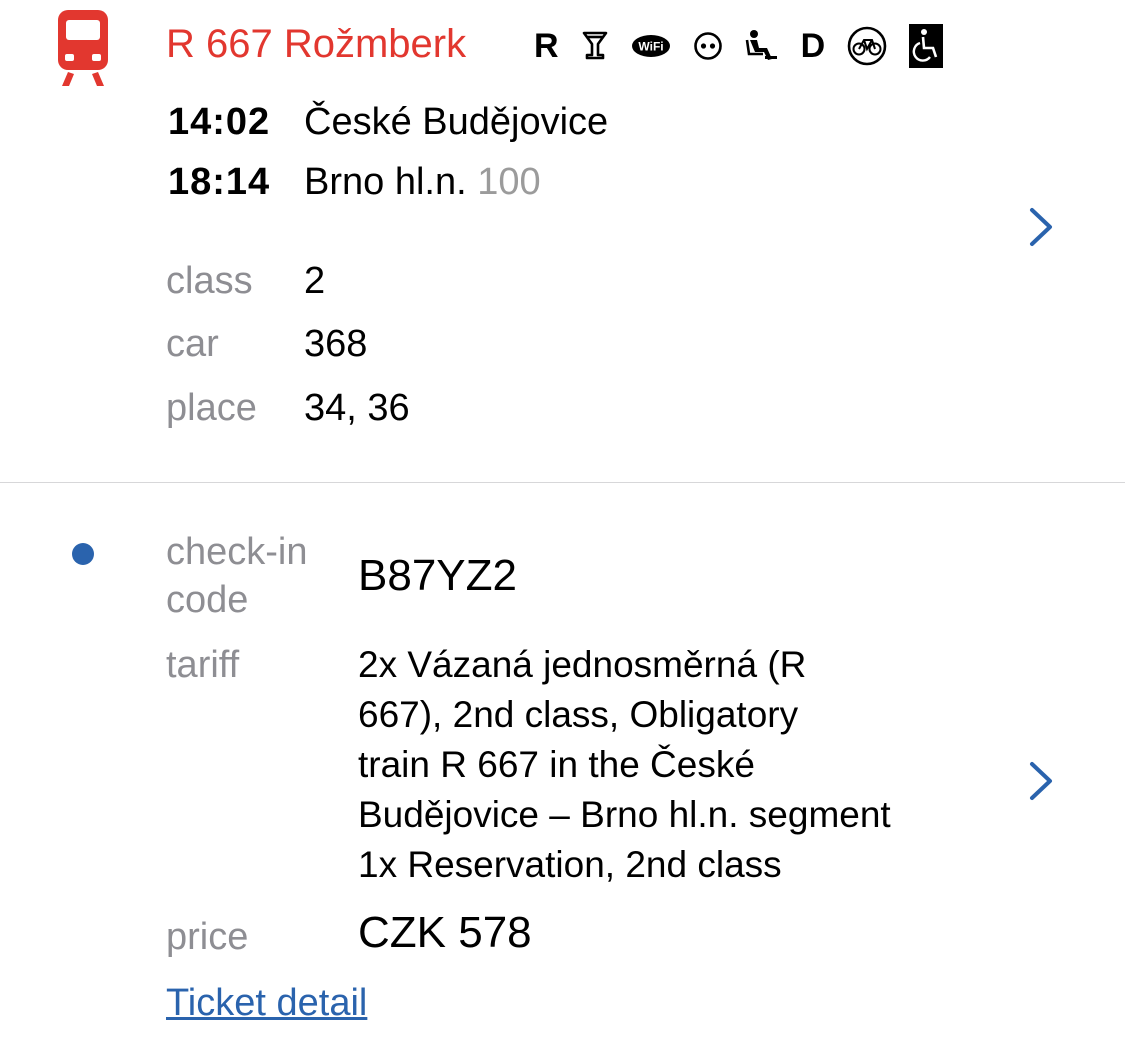  What do you see at coordinates (219, 182) in the screenshot?
I see `arrival-time: 18:14` at bounding box center [219, 182].